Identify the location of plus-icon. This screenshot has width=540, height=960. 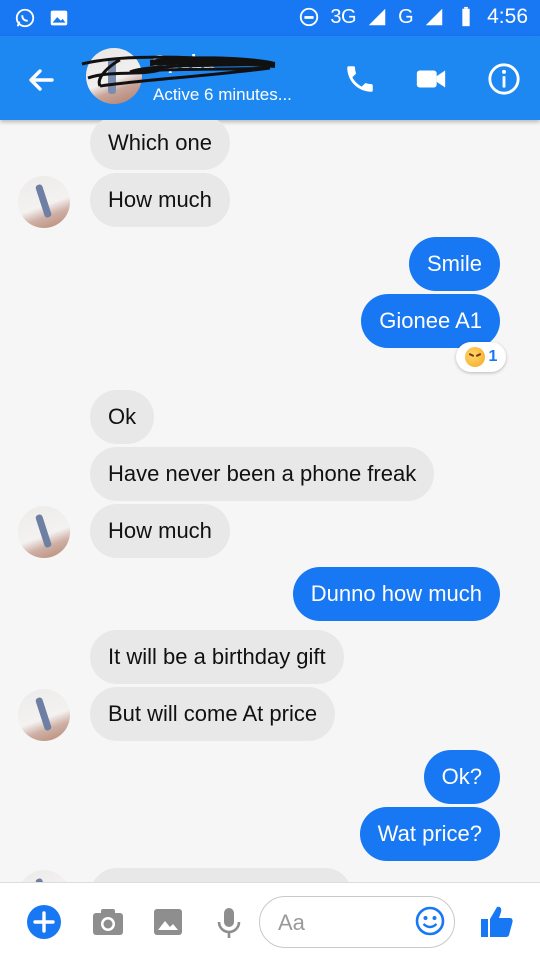
(44, 922).